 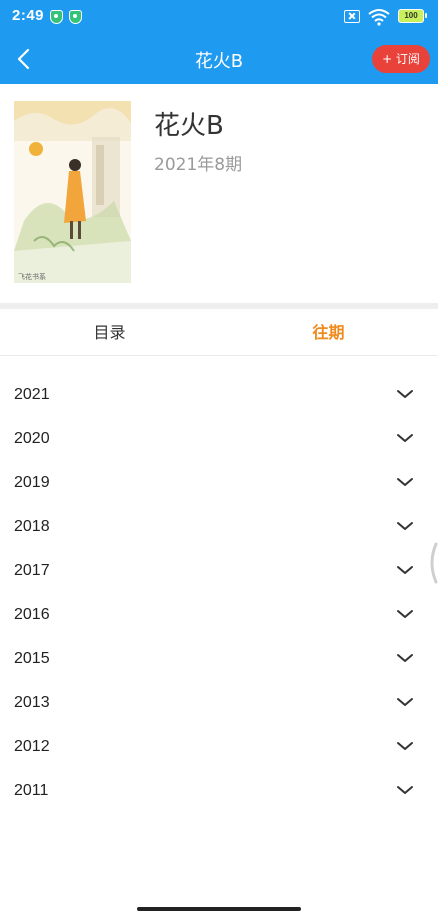 I want to click on magazine-title: 花火B, so click(x=189, y=126).